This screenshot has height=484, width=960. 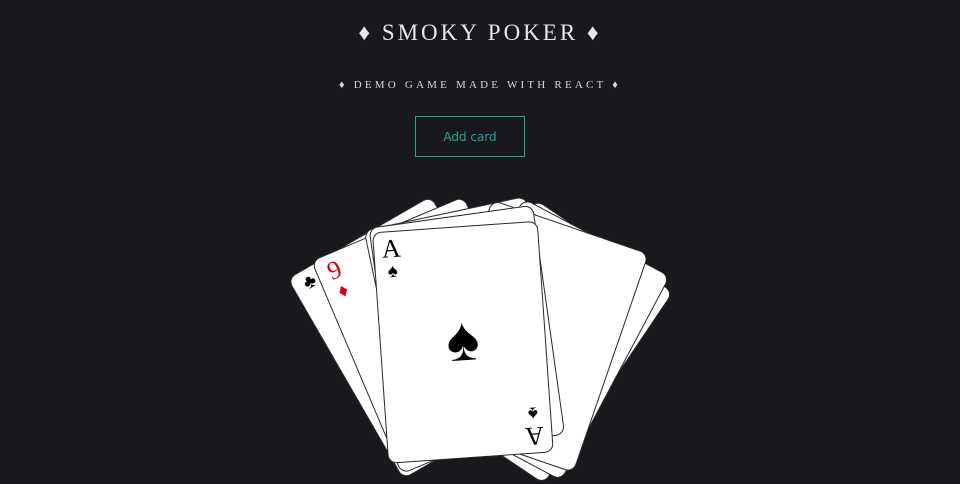 I want to click on card-corner-bottom: A ♠, so click(x=533, y=427).